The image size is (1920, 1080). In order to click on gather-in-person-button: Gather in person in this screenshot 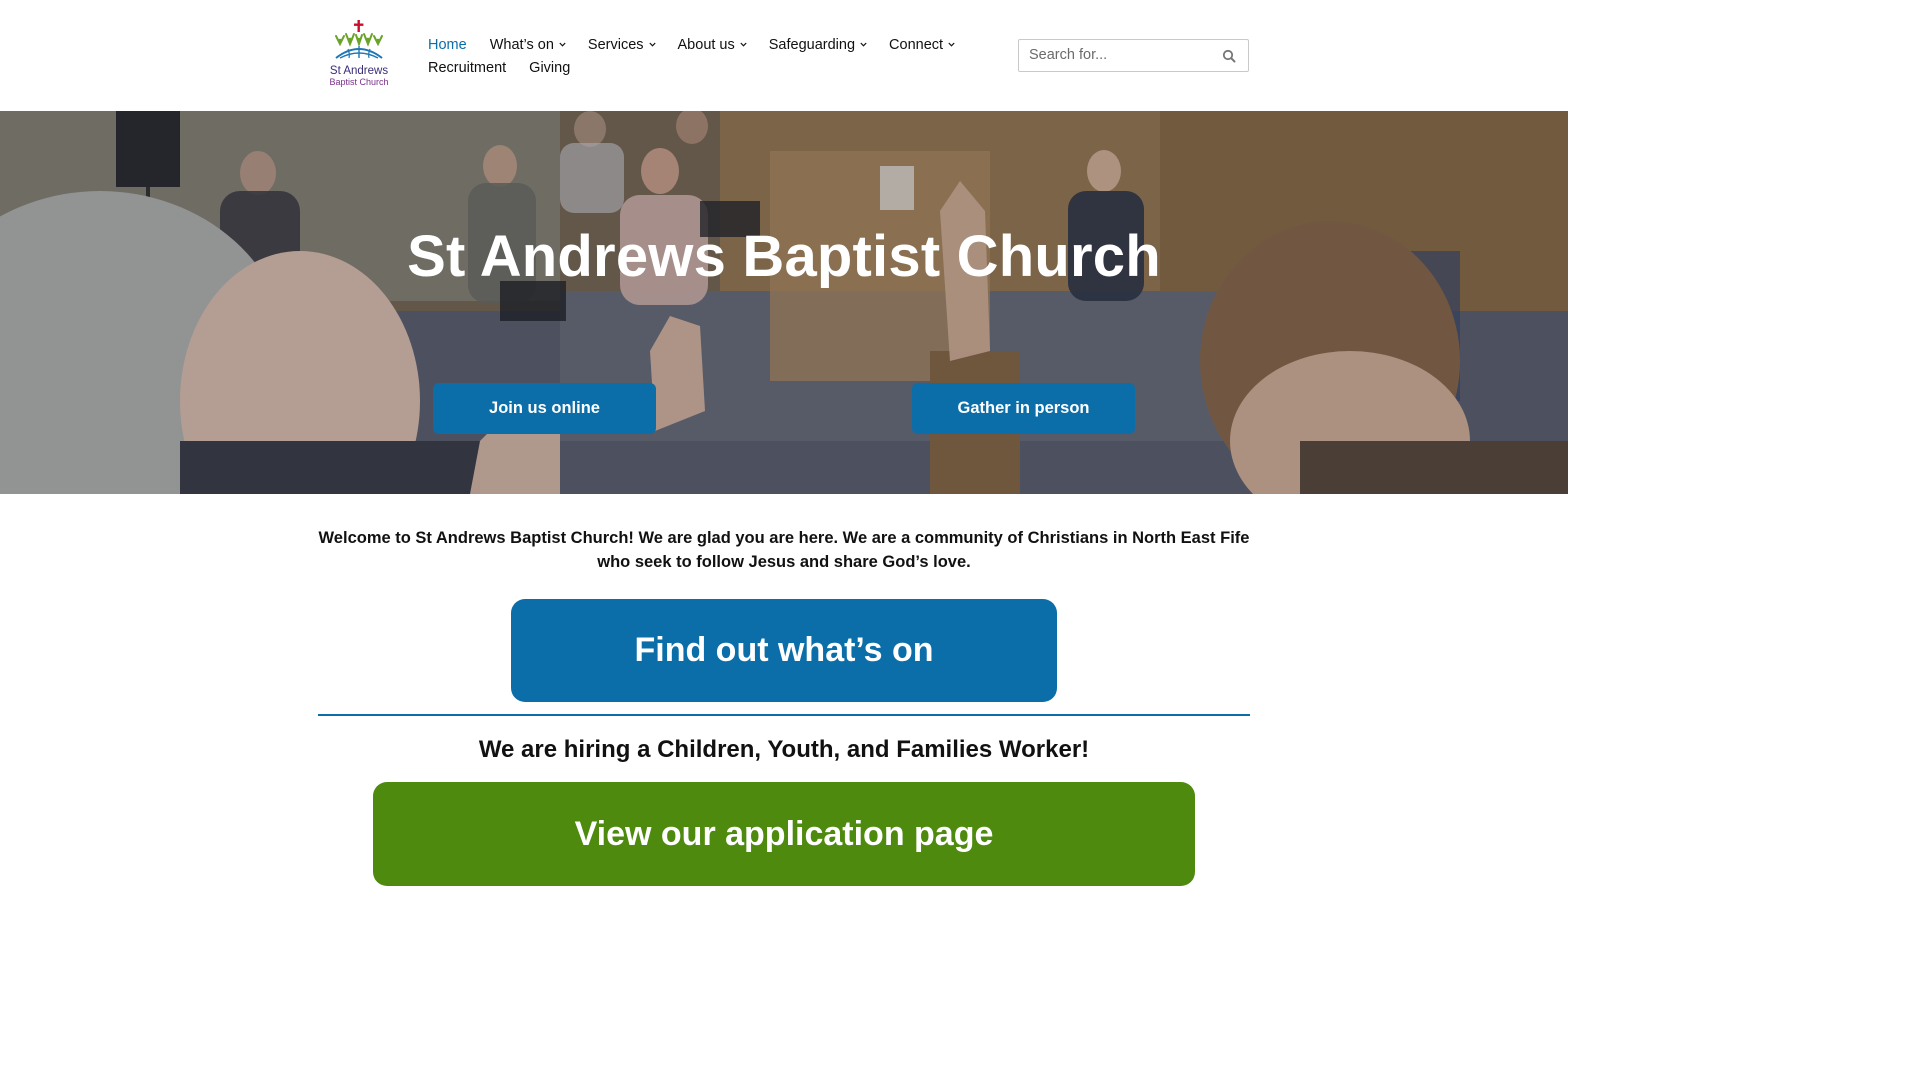, I will do `click(1023, 408)`.